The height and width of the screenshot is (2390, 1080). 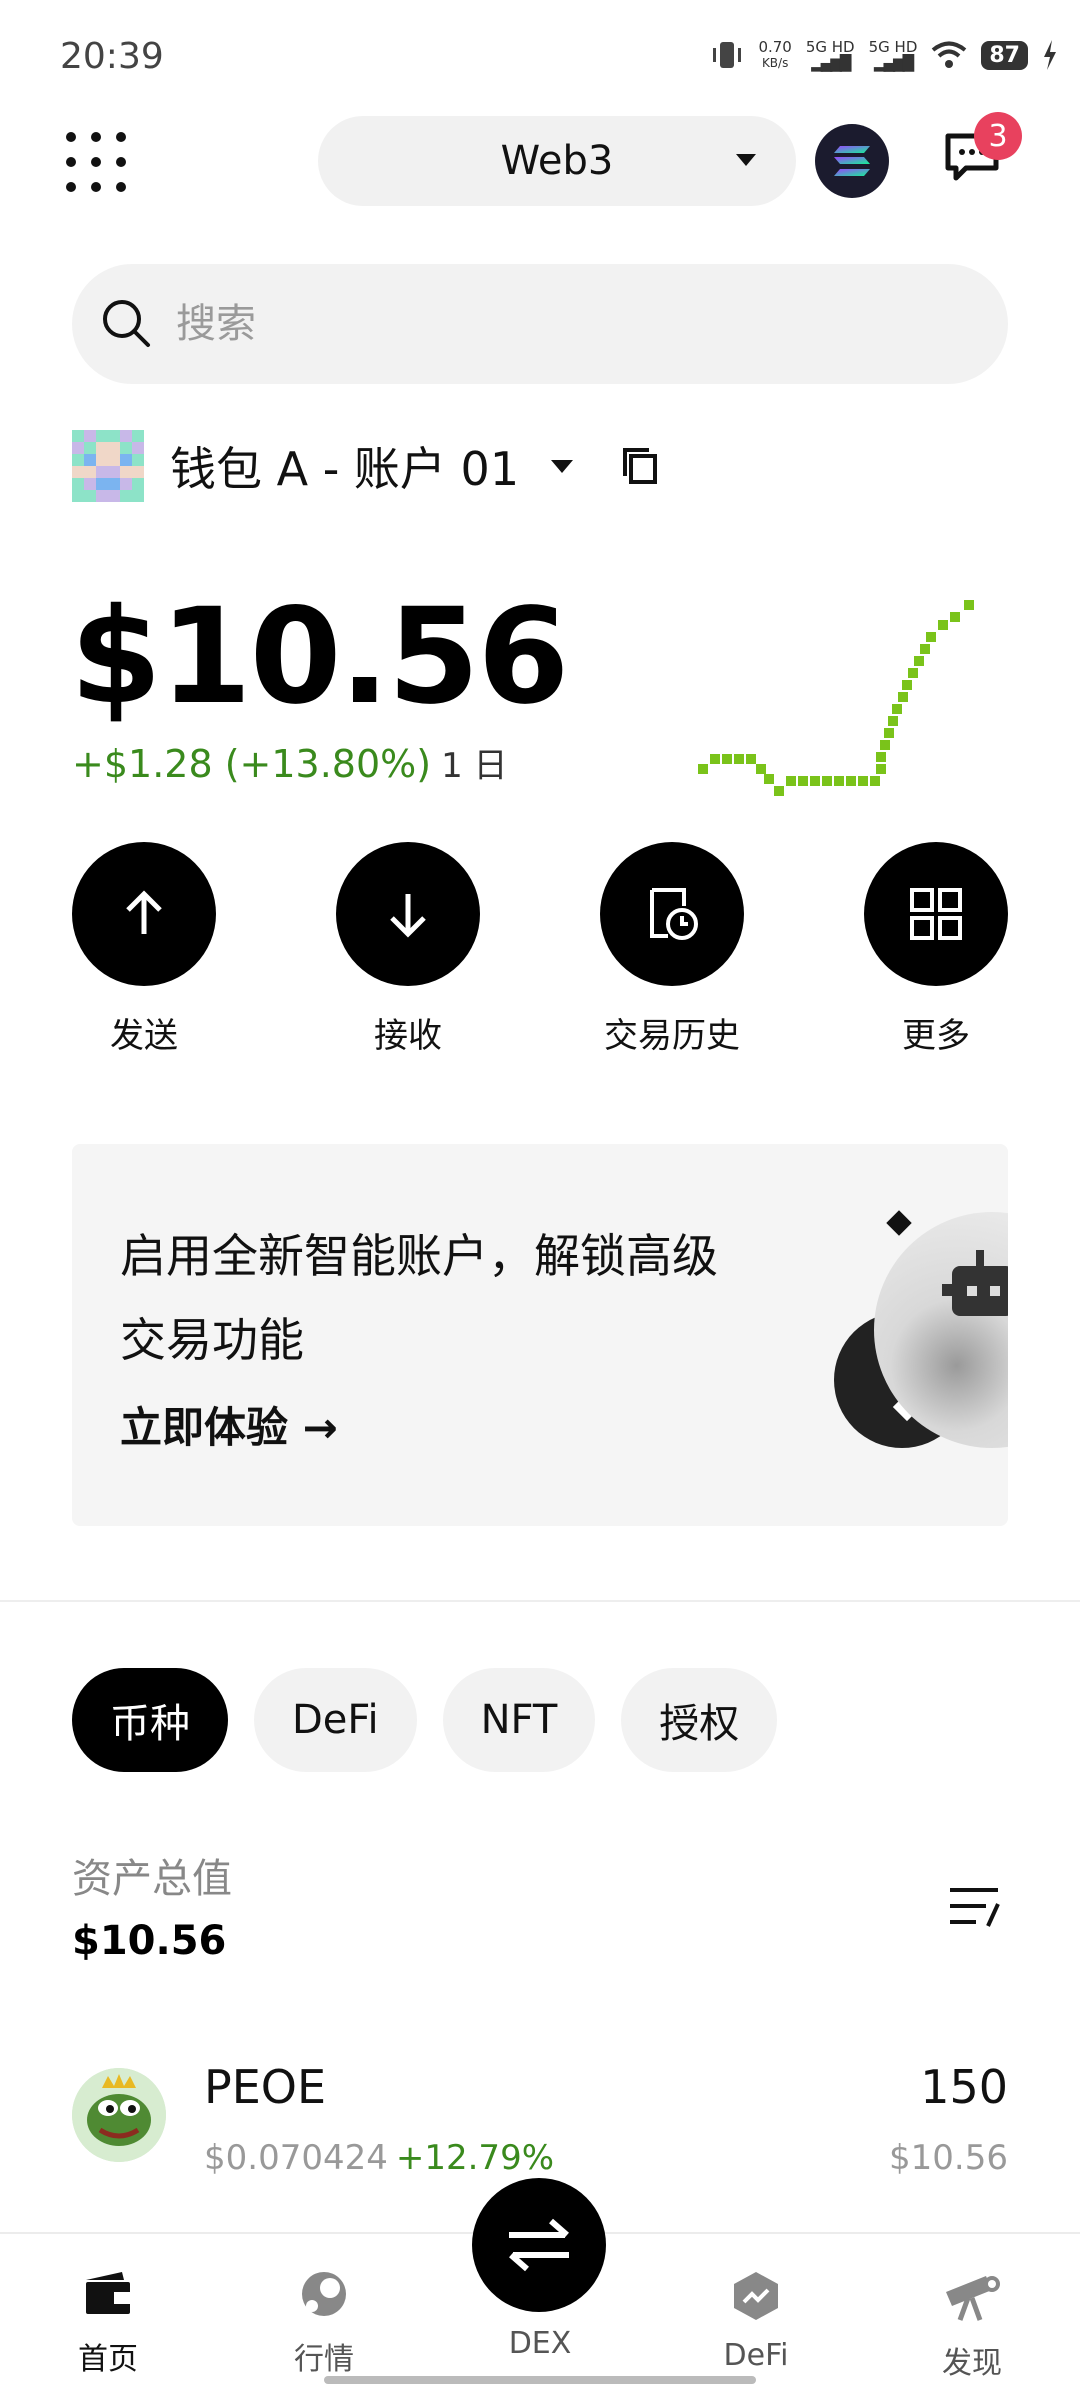 What do you see at coordinates (540, 2121) in the screenshot?
I see `token-row: PEOE $0.070424 +12.79% 150 $10.56` at bounding box center [540, 2121].